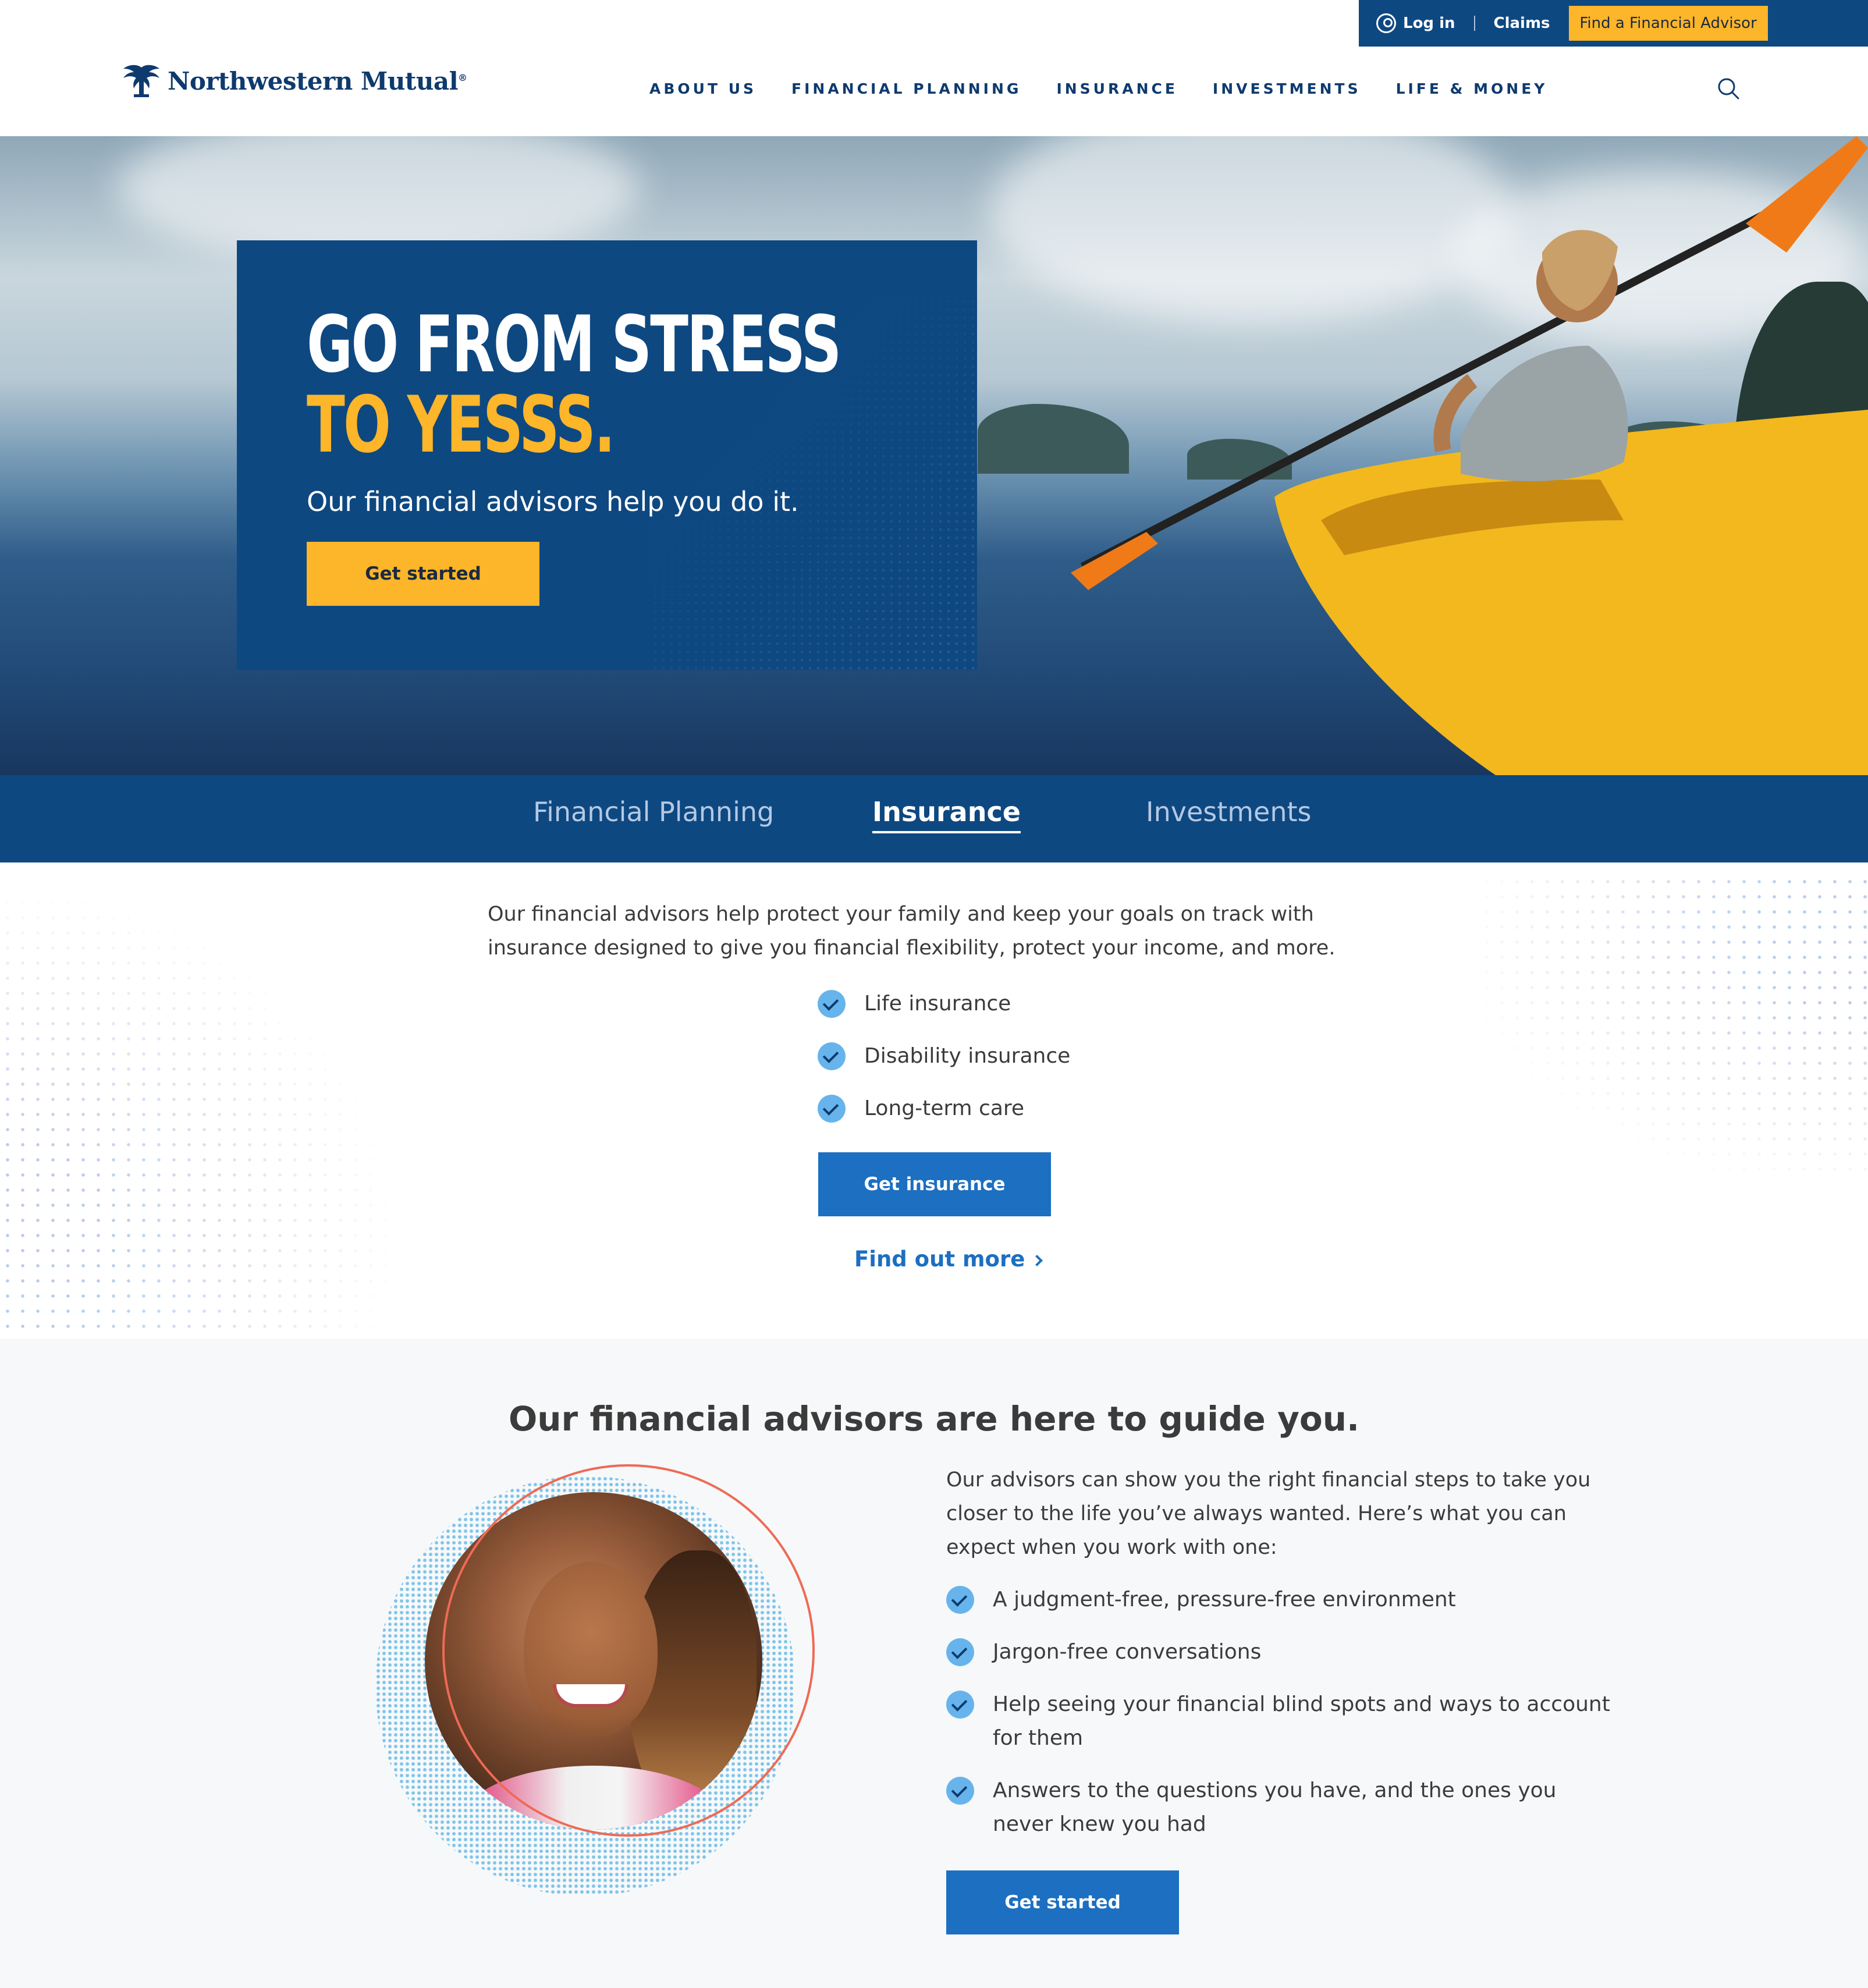 Image resolution: width=1868 pixels, height=1988 pixels. Describe the element at coordinates (423, 574) in the screenshot. I see `hero-get-started-button: Get started` at that location.